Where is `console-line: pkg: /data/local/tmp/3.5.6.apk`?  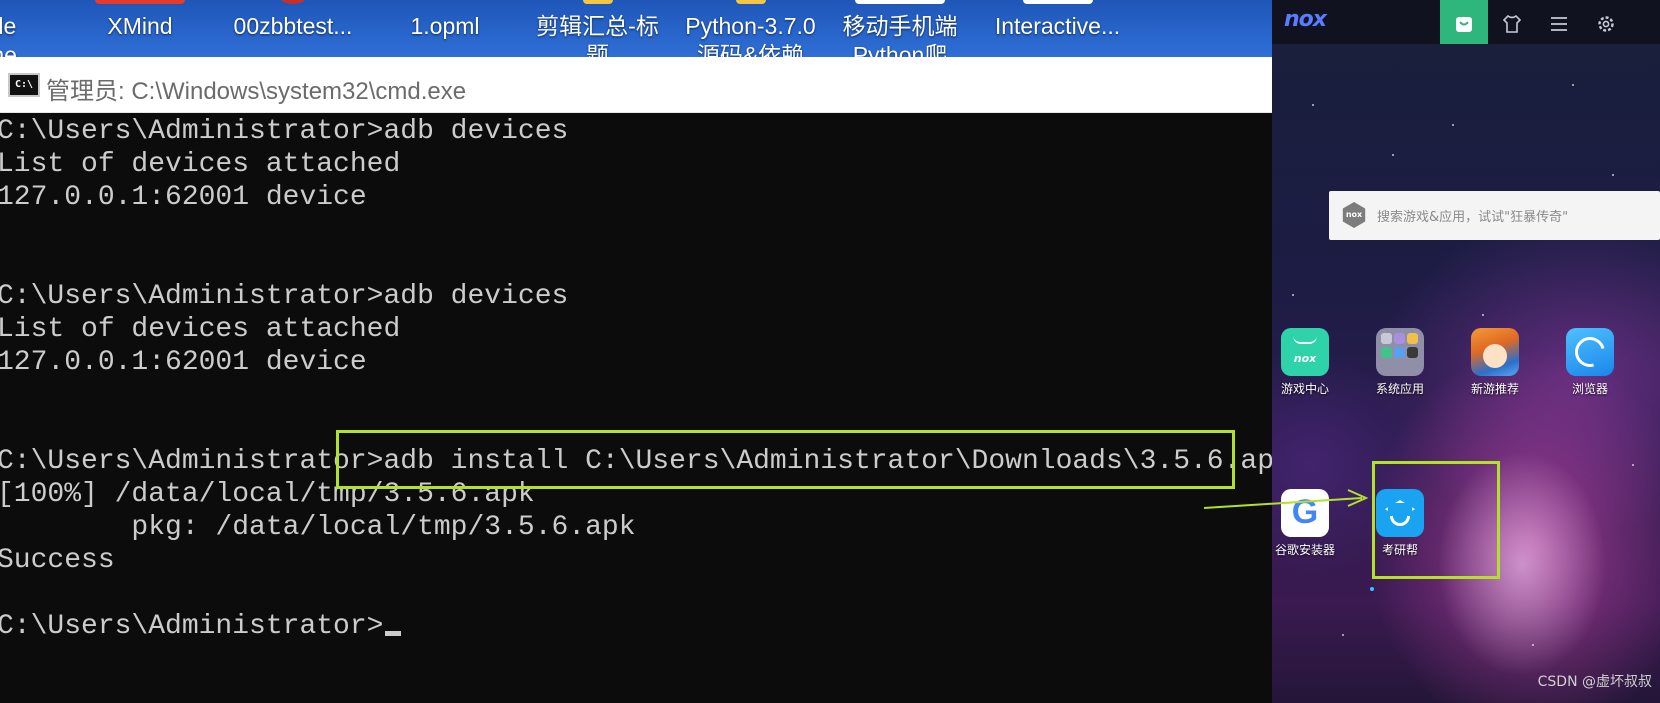
console-line: pkg: /data/local/tmp/3.5.6.apk is located at coordinates (318, 527).